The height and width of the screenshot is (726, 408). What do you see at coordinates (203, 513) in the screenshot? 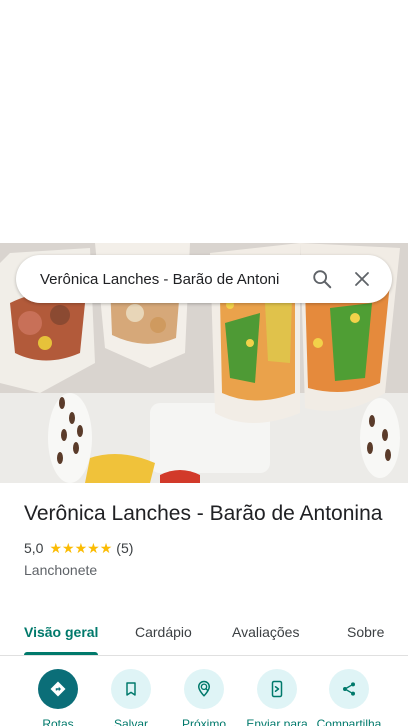
I see `place-title: Verônica Lanches - Barão de Antonina` at bounding box center [203, 513].